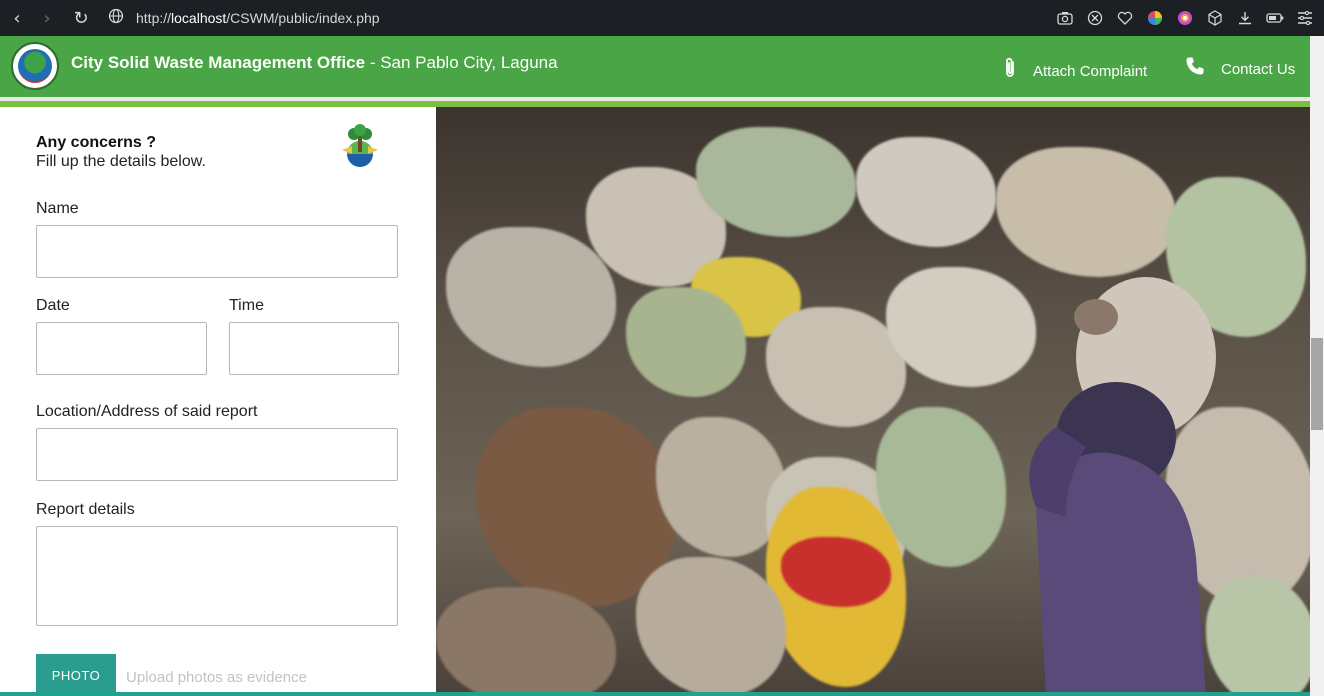  I want to click on block-icon, so click(1095, 18).